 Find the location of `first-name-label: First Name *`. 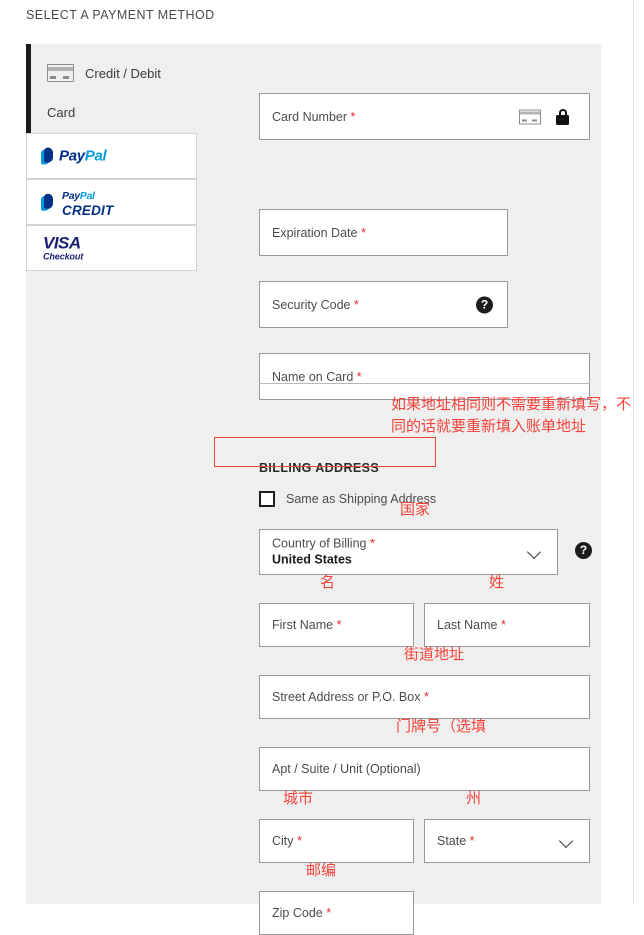

first-name-label: First Name * is located at coordinates (307, 625).